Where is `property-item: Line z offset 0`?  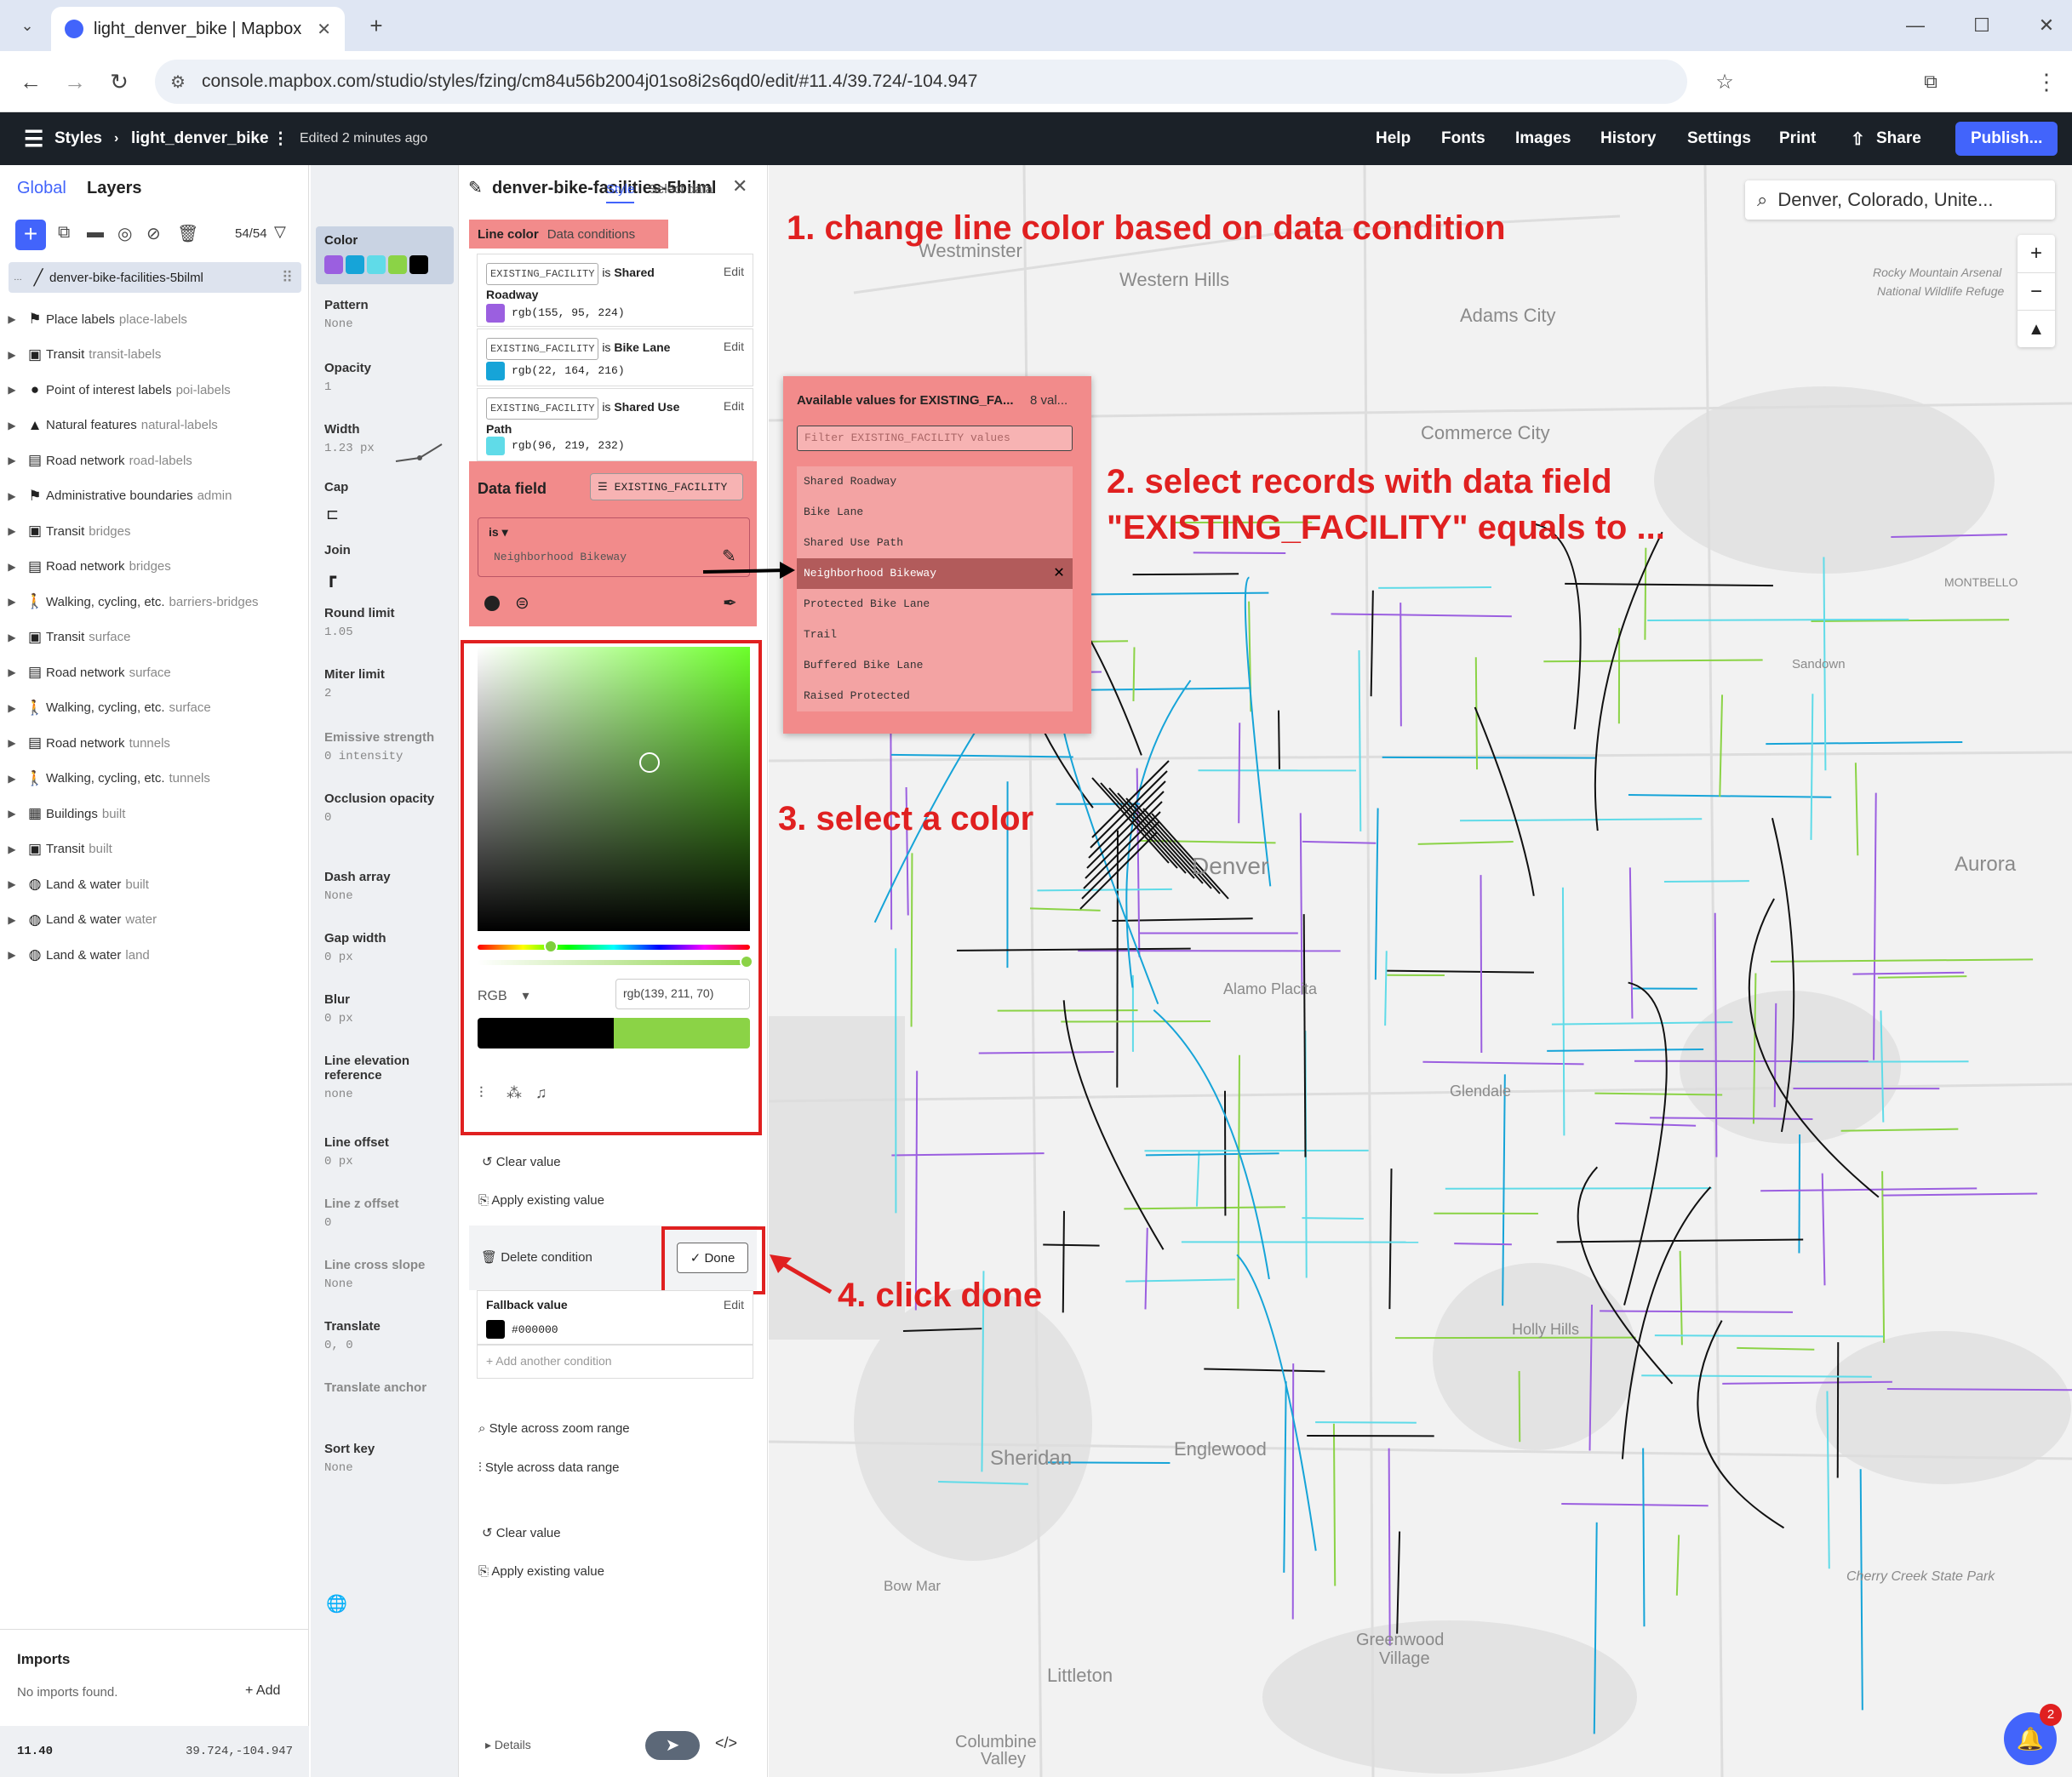 property-item: Line z offset 0 is located at coordinates (388, 1213).